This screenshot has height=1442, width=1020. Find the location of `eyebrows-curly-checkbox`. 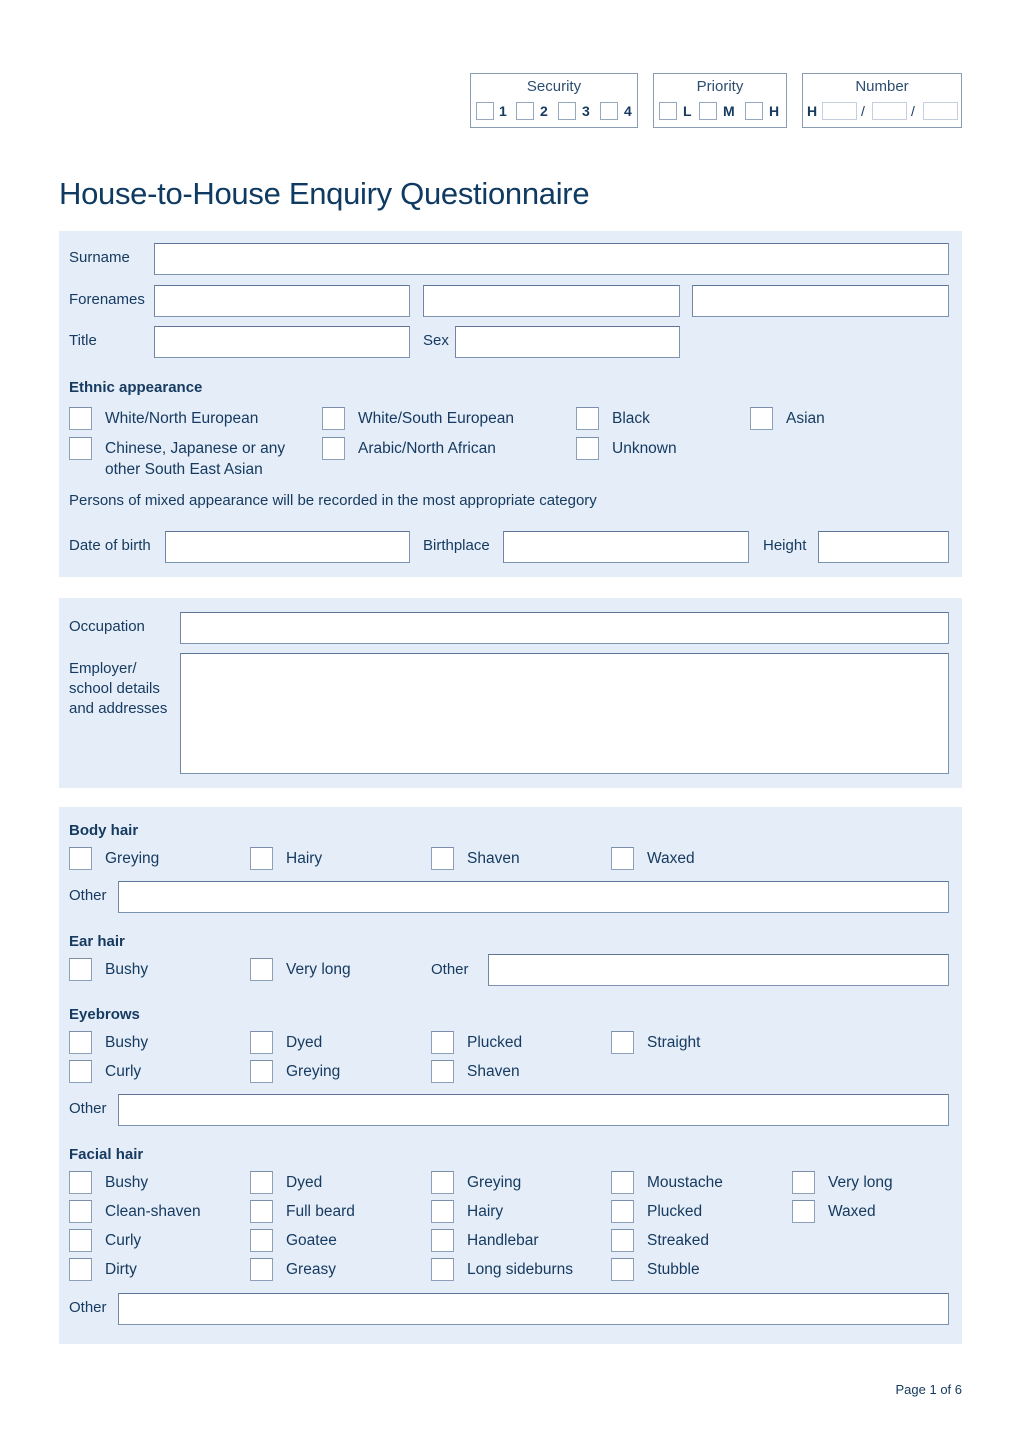

eyebrows-curly-checkbox is located at coordinates (80, 1071).